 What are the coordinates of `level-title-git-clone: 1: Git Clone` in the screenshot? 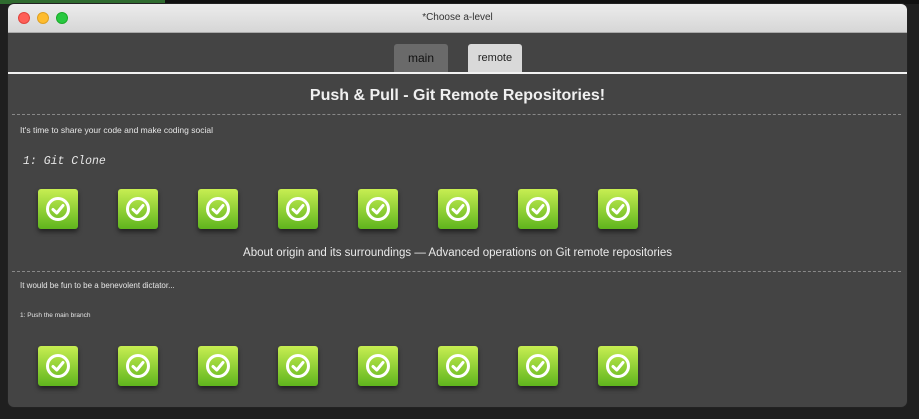 It's located at (64, 161).